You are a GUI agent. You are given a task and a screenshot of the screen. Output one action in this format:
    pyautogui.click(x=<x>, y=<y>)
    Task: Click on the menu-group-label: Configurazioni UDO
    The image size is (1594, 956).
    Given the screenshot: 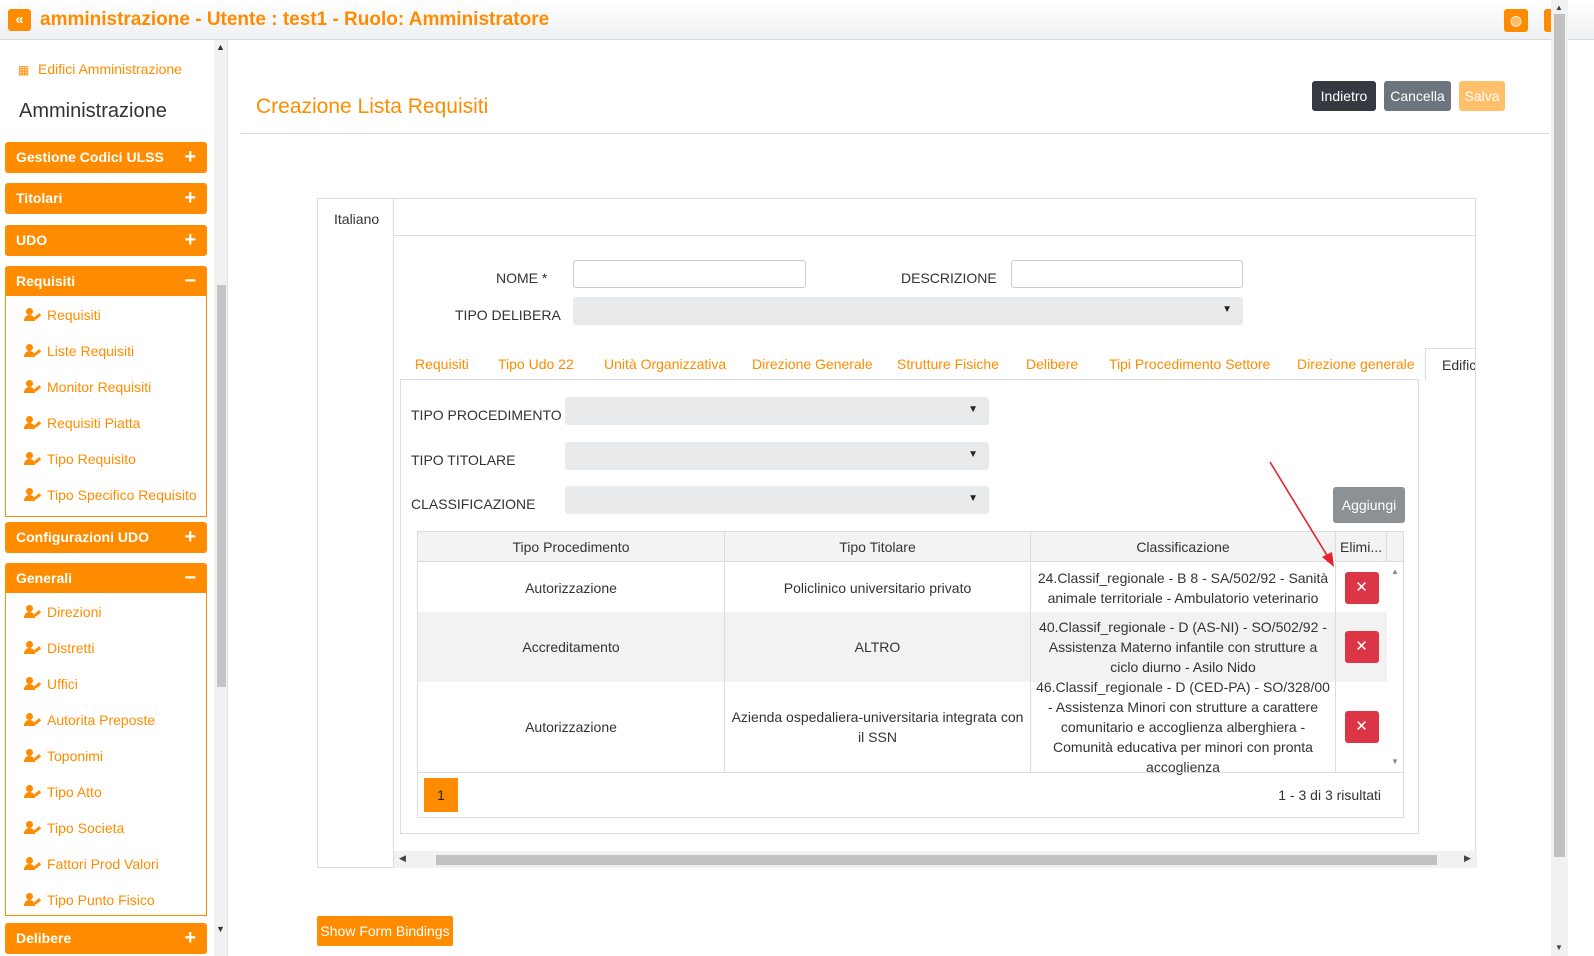 What is the action you would take?
    pyautogui.click(x=82, y=537)
    